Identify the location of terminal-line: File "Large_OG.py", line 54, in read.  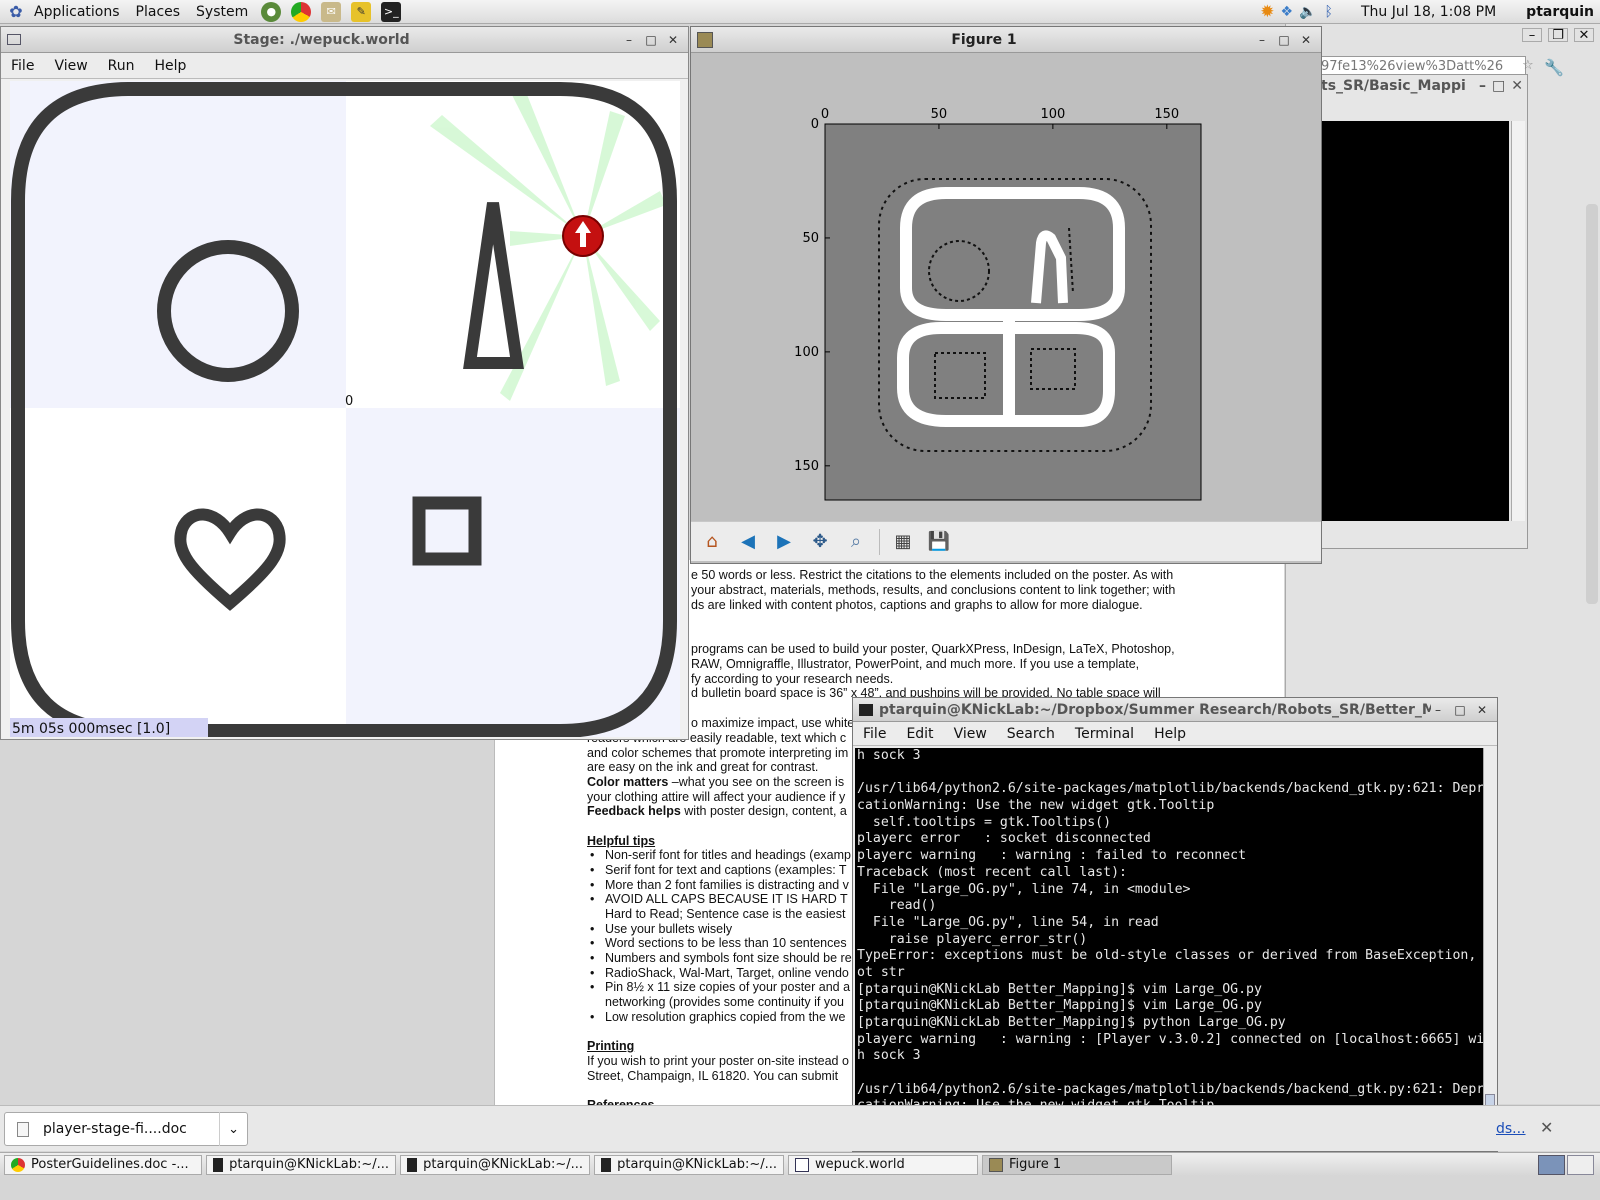
(1008, 922).